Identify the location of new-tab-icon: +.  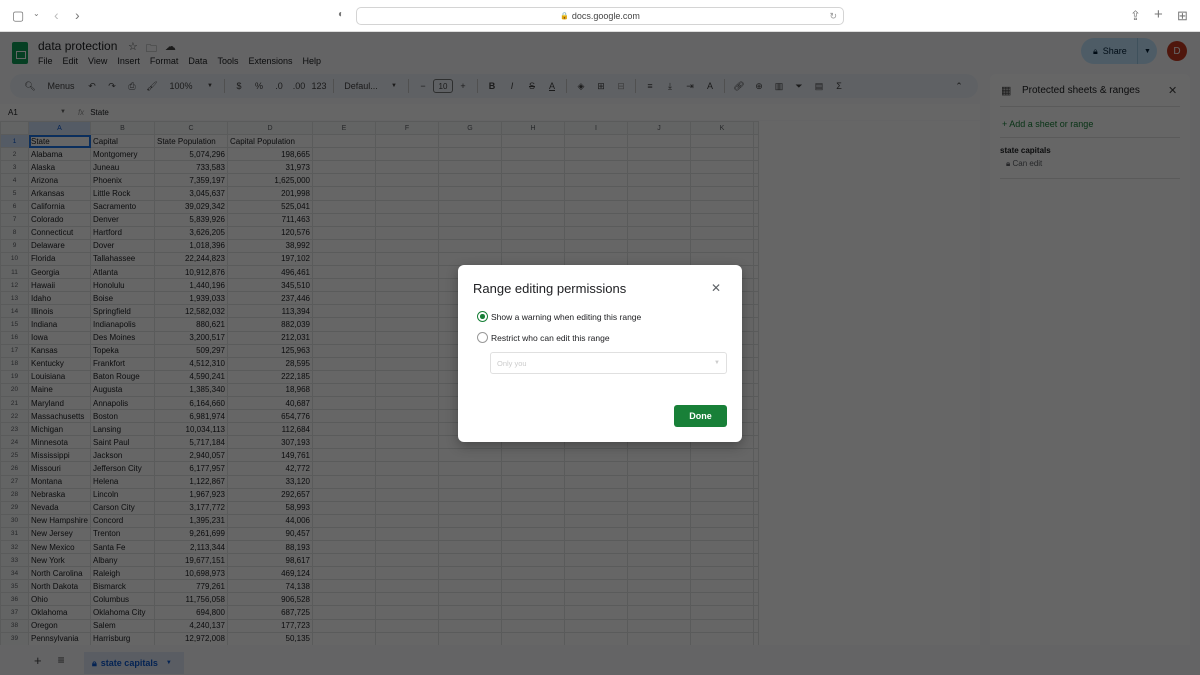
(1158, 14).